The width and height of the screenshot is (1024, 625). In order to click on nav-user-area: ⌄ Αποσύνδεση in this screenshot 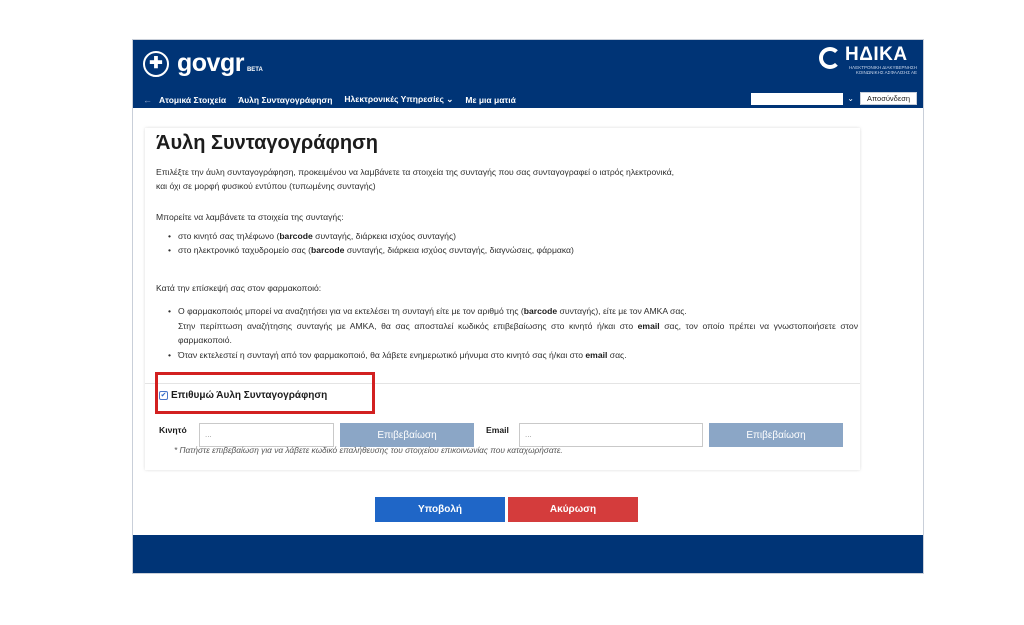, I will do `click(834, 98)`.